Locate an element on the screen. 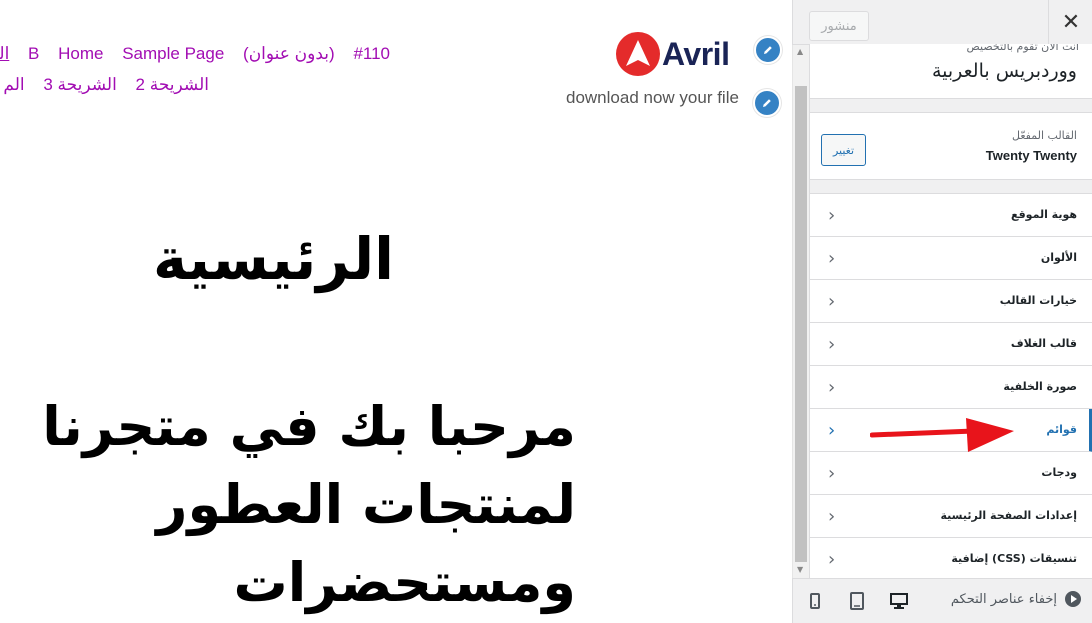 The height and width of the screenshot is (623, 1092). section-colors: الألوان ‹ is located at coordinates (951, 258).